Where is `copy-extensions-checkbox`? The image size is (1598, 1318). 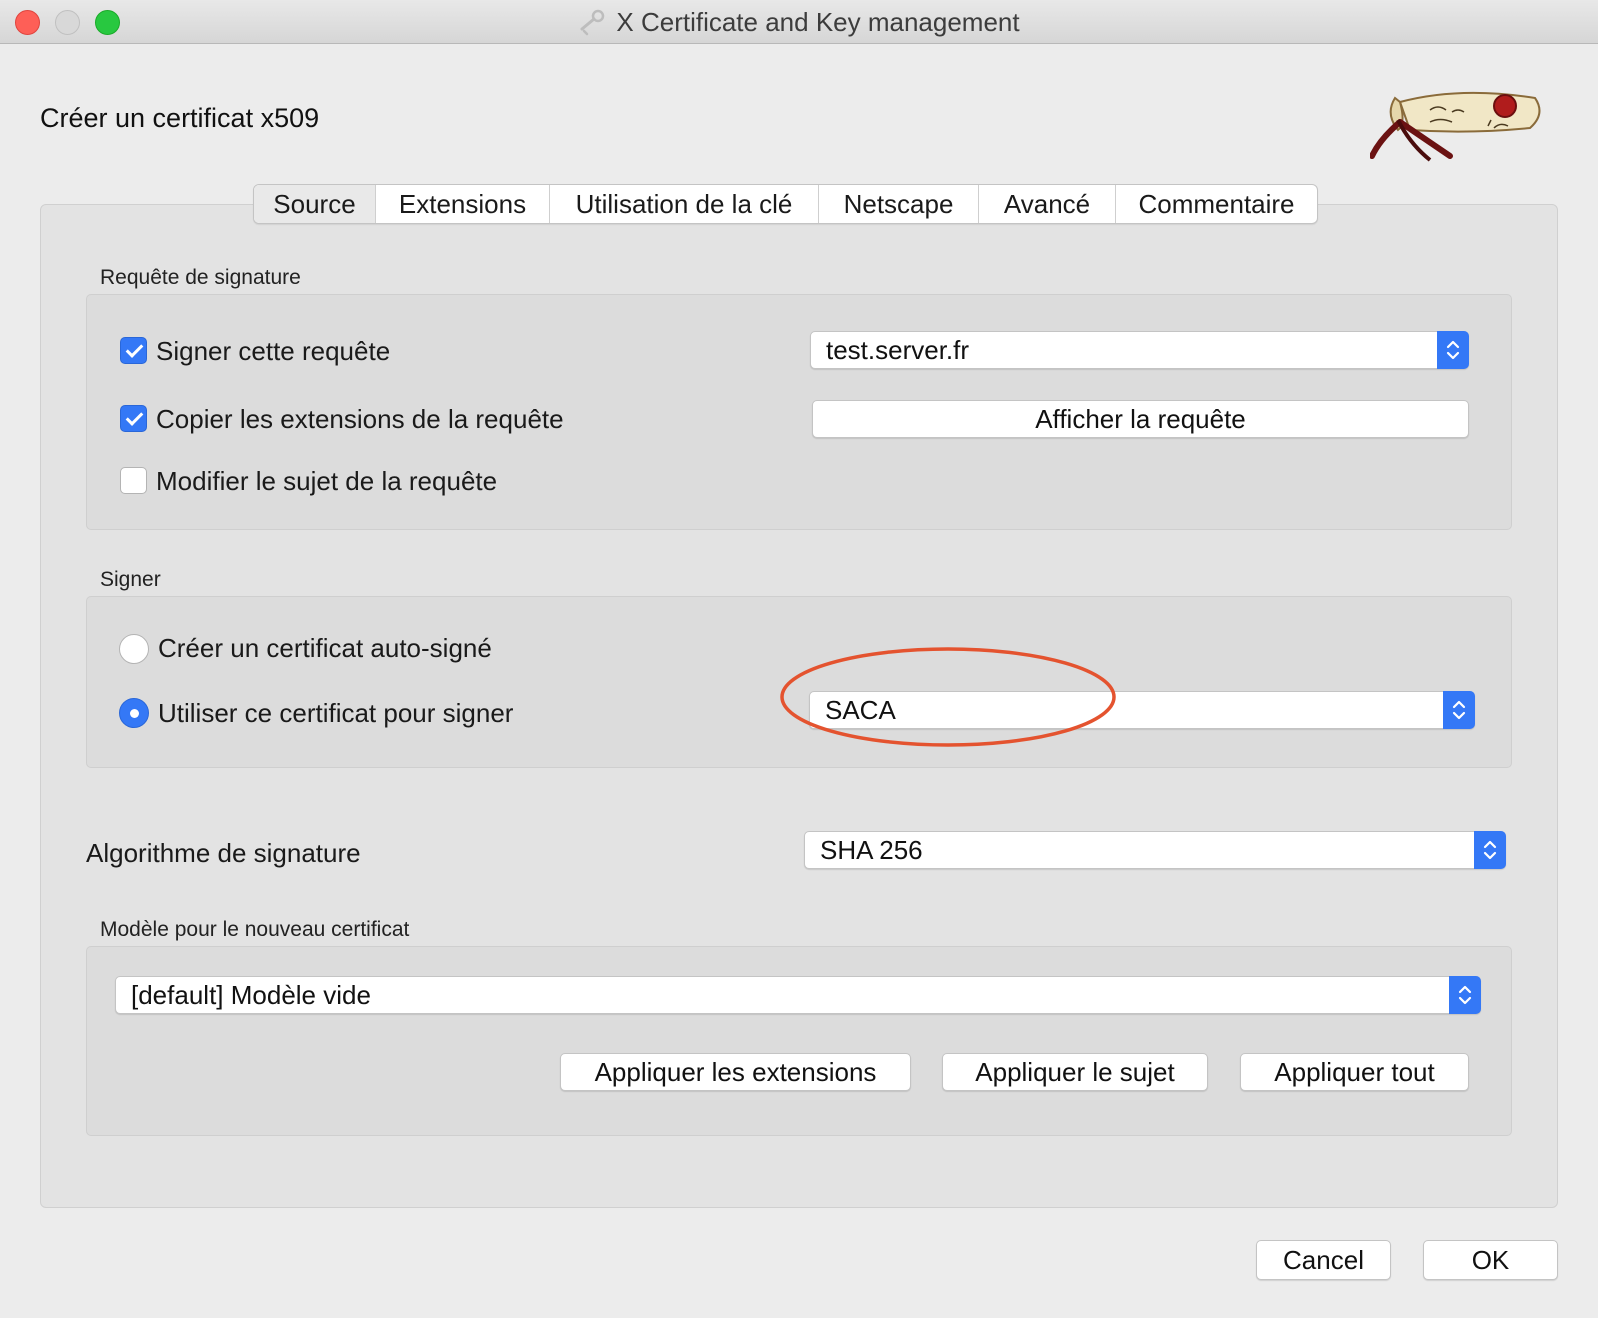
copy-extensions-checkbox is located at coordinates (133, 418).